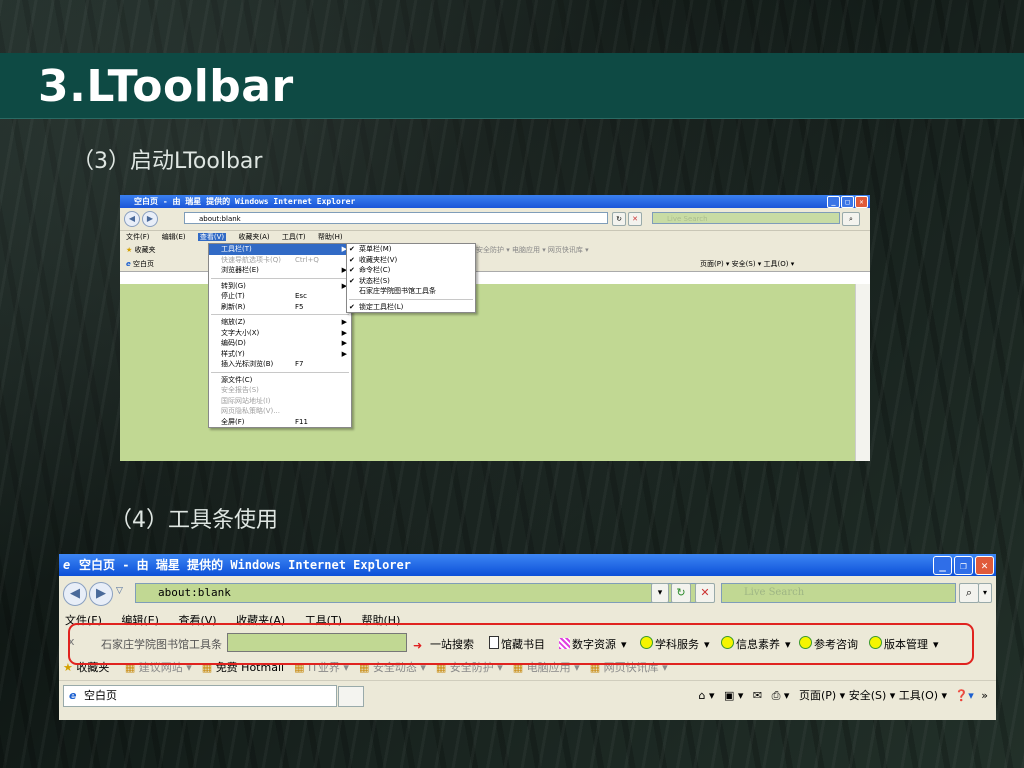 The height and width of the screenshot is (768, 1024). What do you see at coordinates (212, 237) in the screenshot?
I see `menu-view: 查看(V)` at bounding box center [212, 237].